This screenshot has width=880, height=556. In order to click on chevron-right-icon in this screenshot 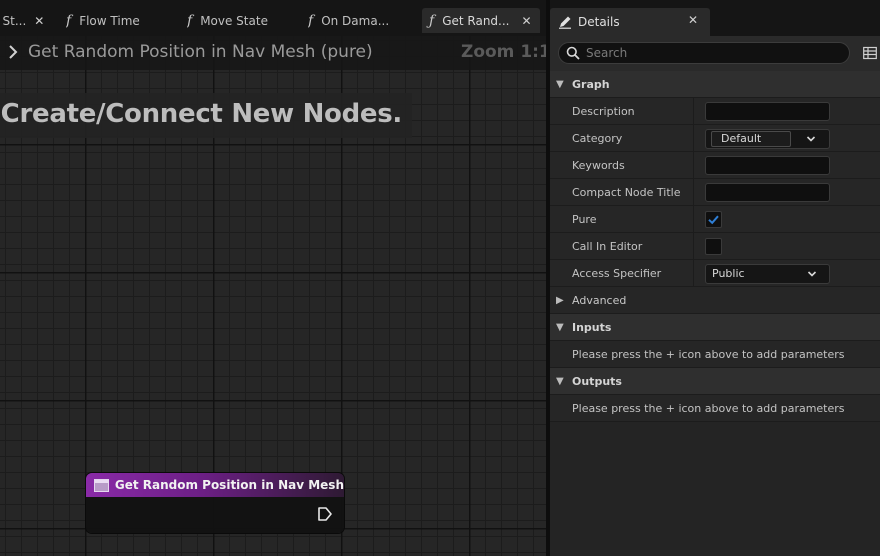, I will do `click(13, 54)`.